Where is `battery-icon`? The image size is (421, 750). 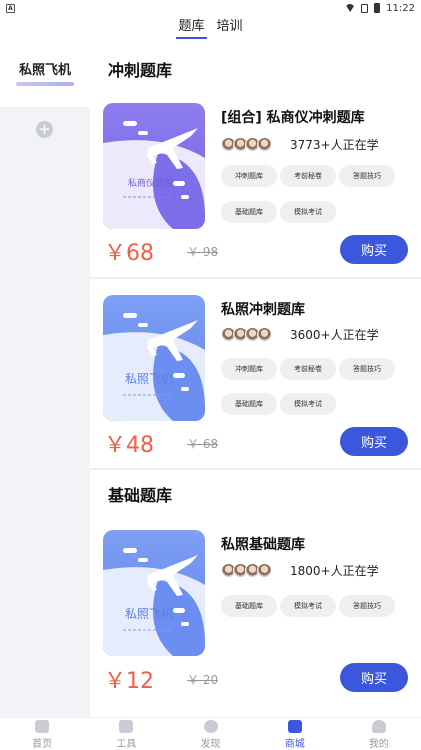
battery-icon is located at coordinates (377, 8).